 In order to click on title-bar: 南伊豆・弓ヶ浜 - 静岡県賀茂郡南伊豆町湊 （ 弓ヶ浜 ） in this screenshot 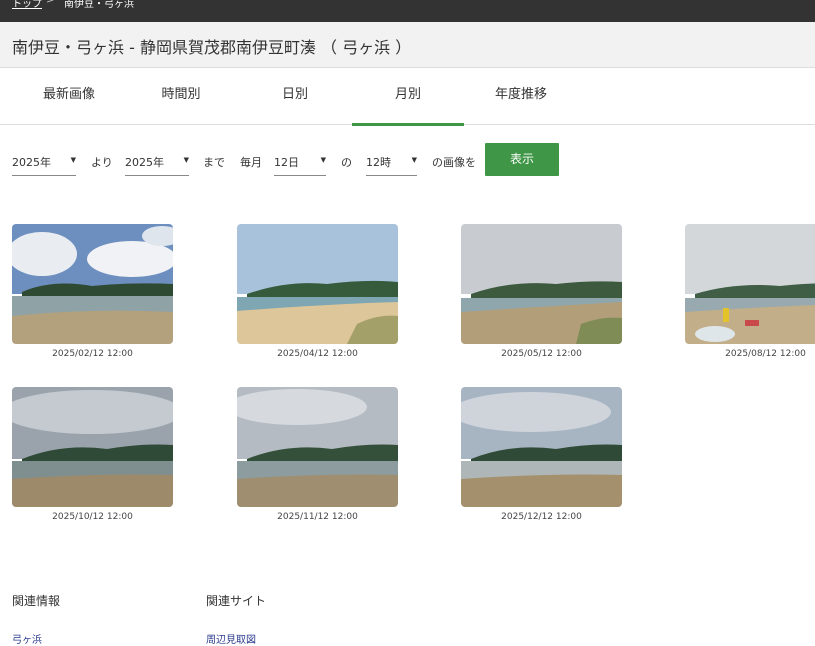, I will do `click(407, 45)`.